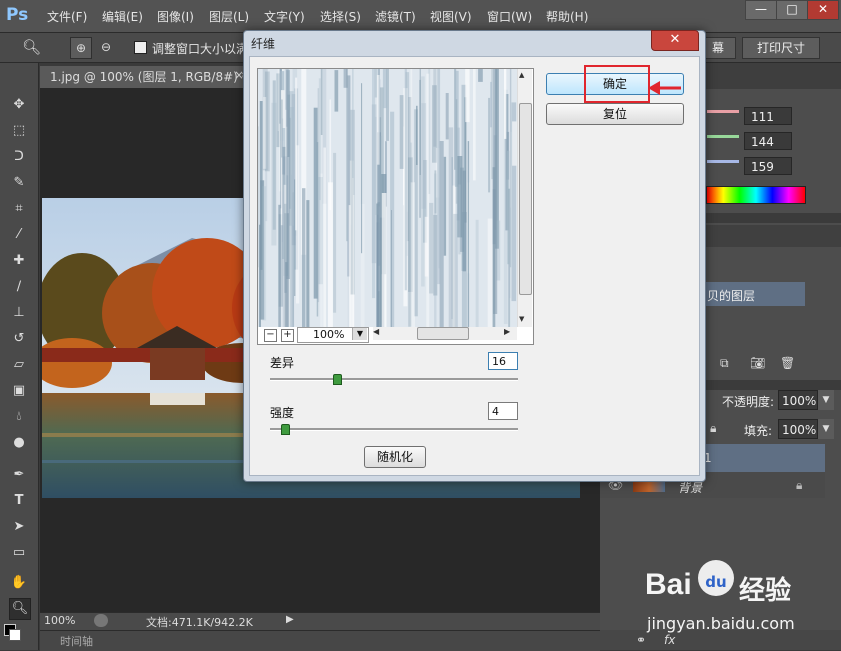 This screenshot has width=841, height=651. I want to click on minimize-button: —, so click(761, 10).